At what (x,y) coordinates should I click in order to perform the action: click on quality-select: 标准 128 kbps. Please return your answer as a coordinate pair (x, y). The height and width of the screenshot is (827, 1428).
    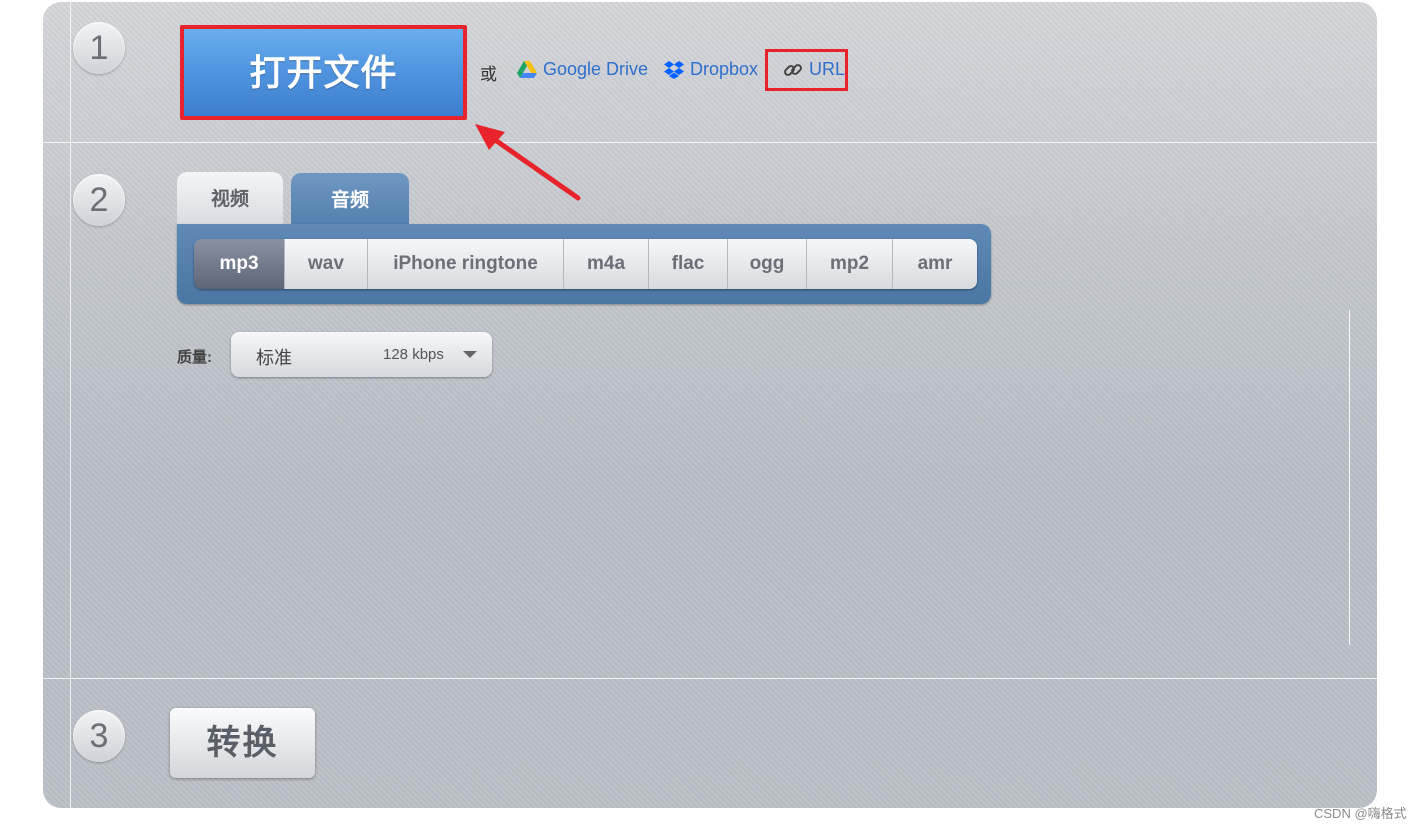
    Looking at the image, I should click on (361, 354).